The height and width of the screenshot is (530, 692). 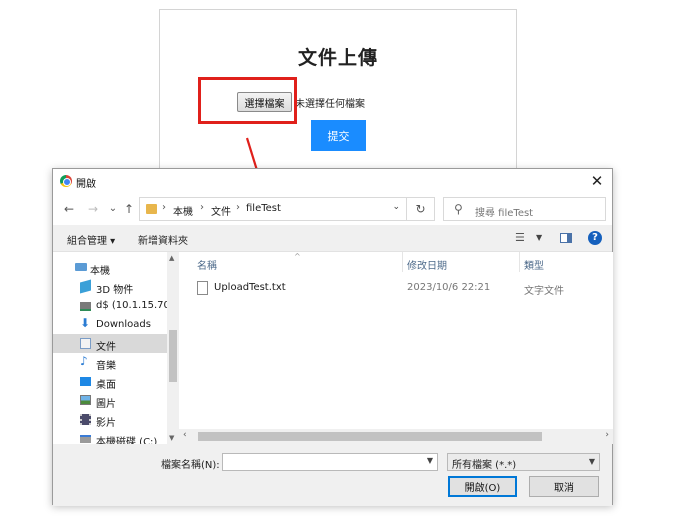 I want to click on new-folder-button: 新增資料夾, so click(x=163, y=239).